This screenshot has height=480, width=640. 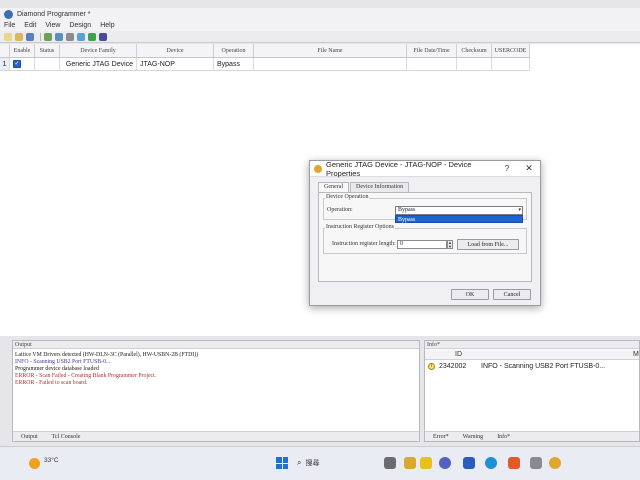 I want to click on tab-general: General, so click(x=333, y=187).